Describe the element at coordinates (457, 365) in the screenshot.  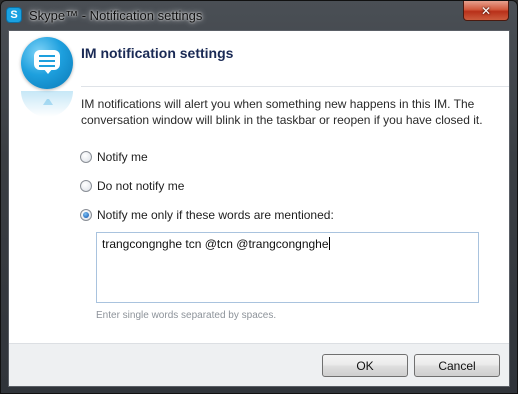
I see `cancel-button: Cancel` at that location.